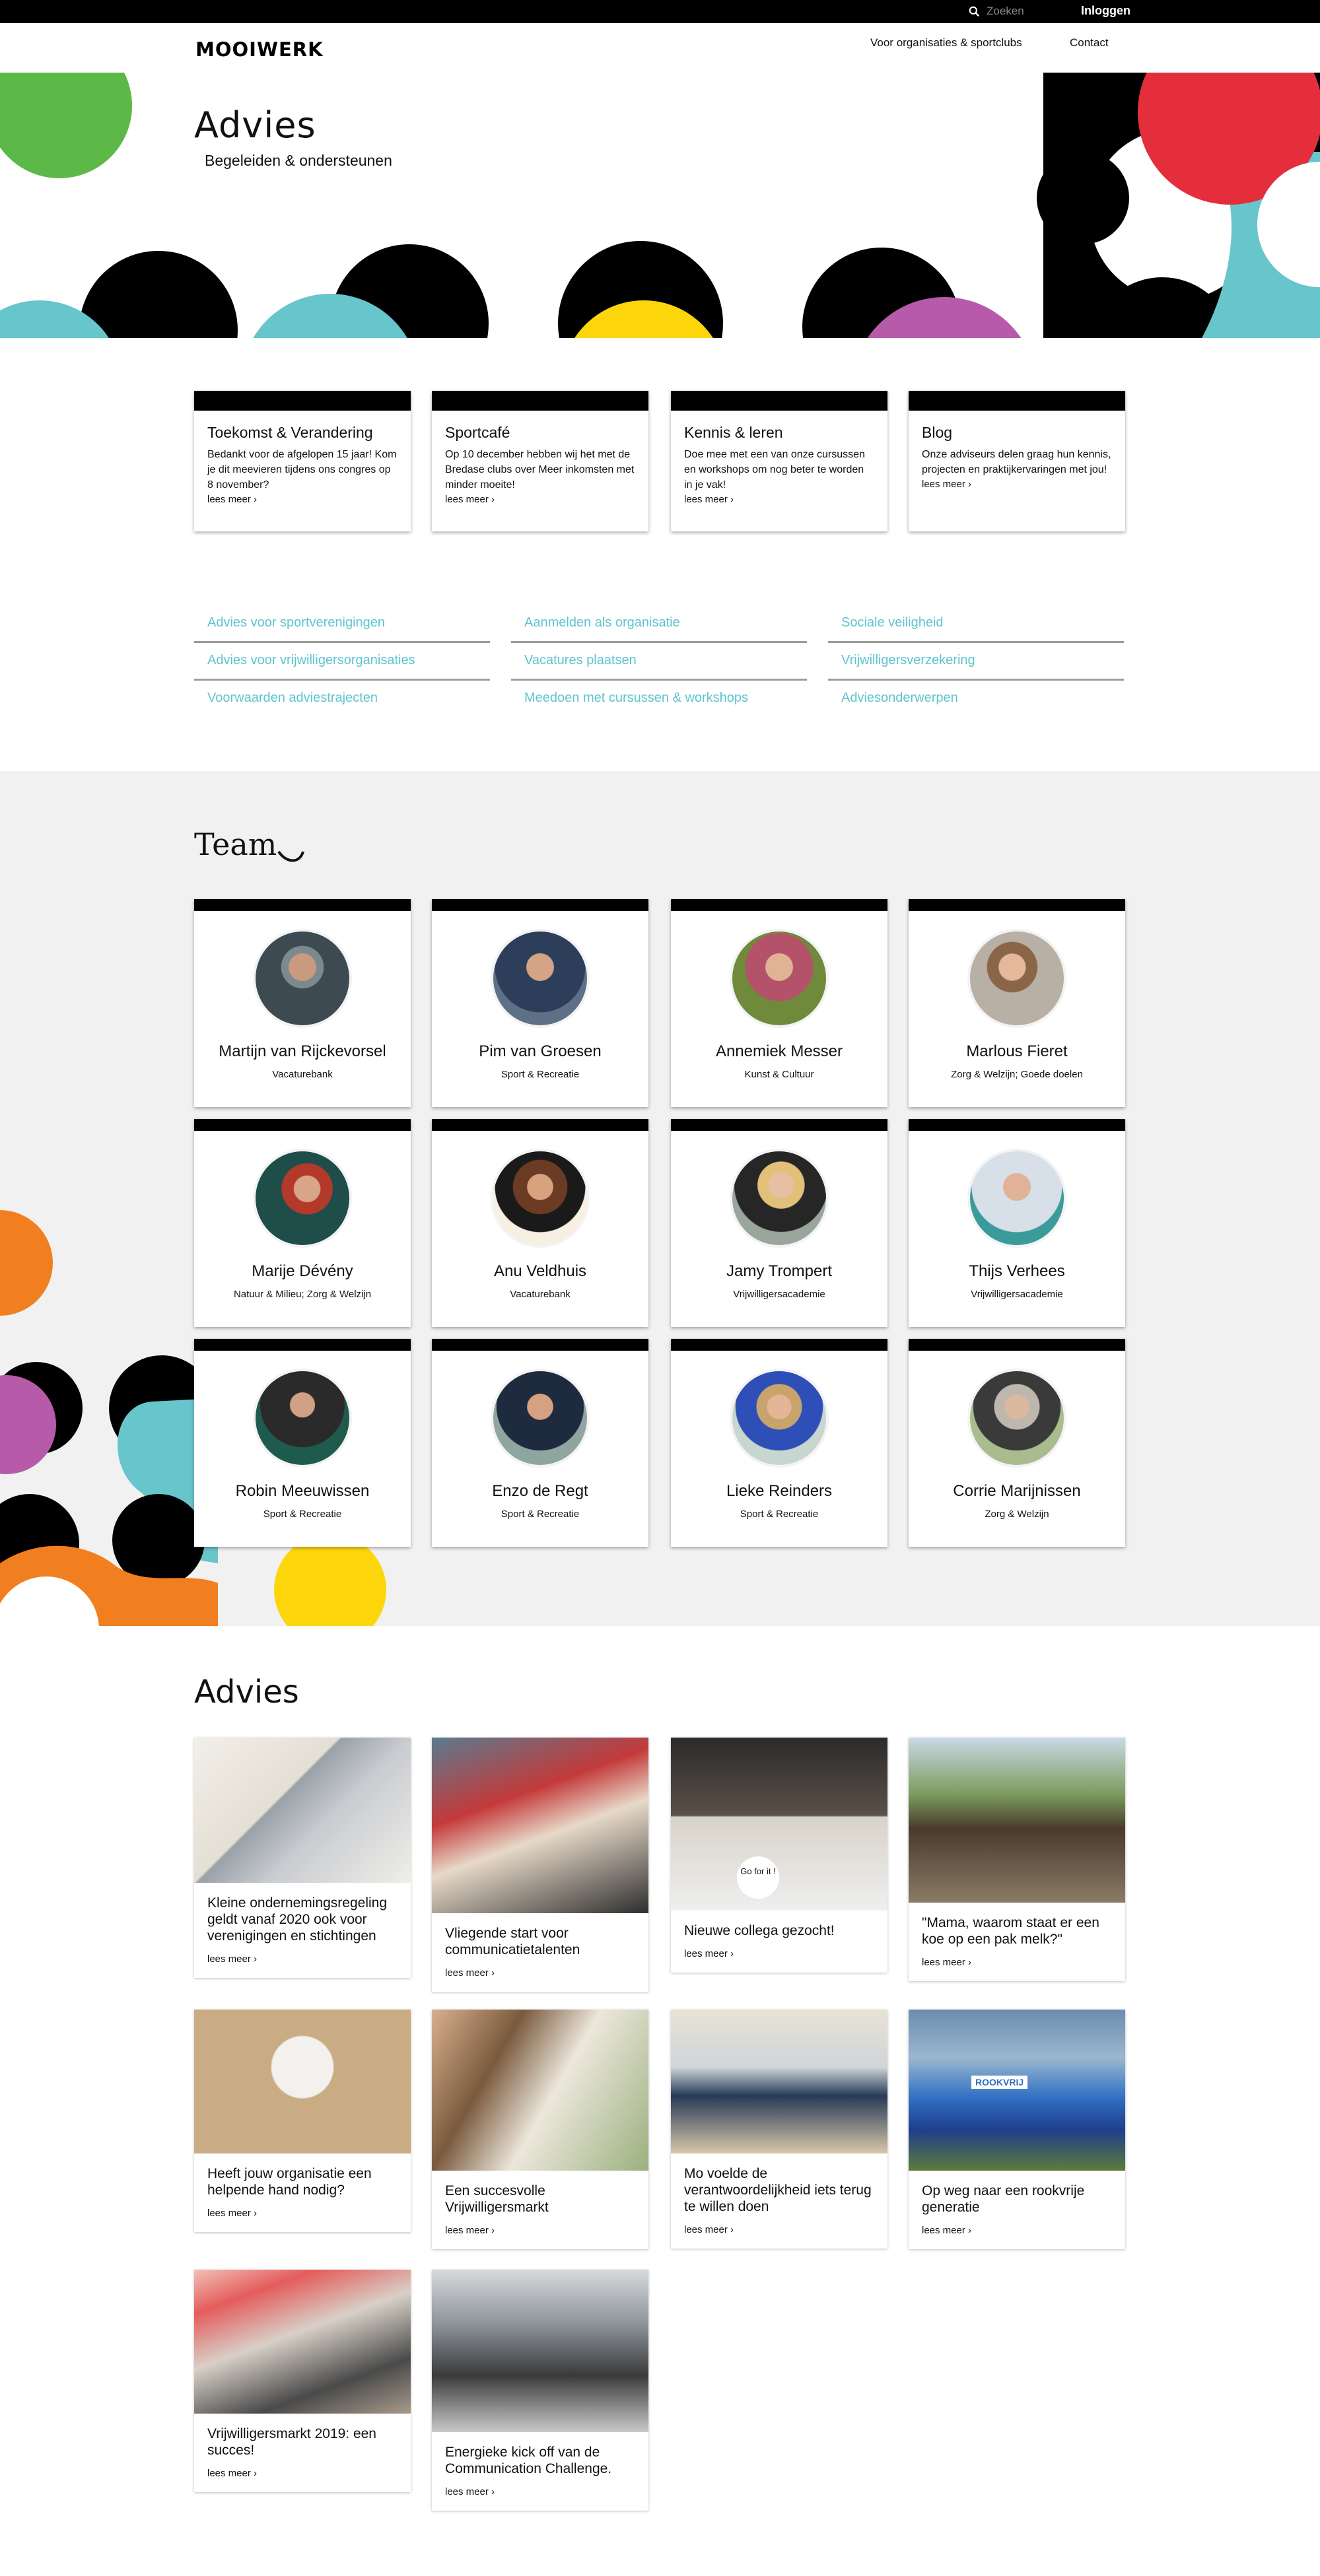 This screenshot has width=1320, height=2576. Describe the element at coordinates (937, 432) in the screenshot. I see `feature-card-title: Blog` at that location.